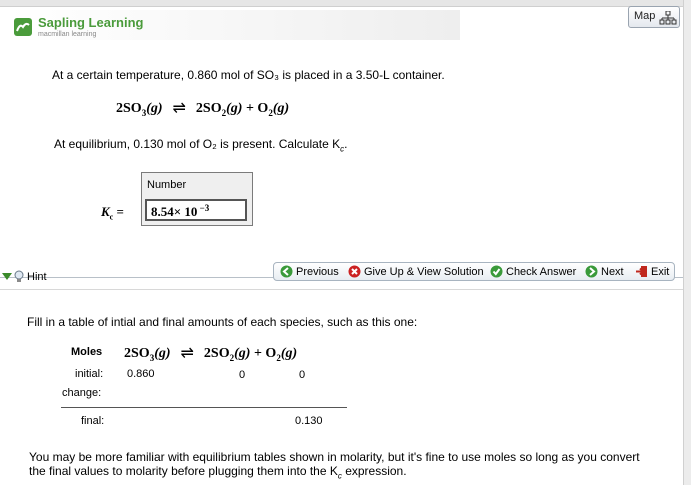  I want to click on window-top-frame, so click(345, 3).